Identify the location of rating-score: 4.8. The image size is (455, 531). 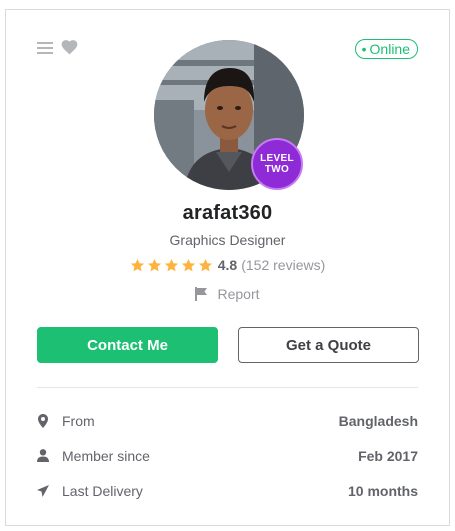
(227, 265).